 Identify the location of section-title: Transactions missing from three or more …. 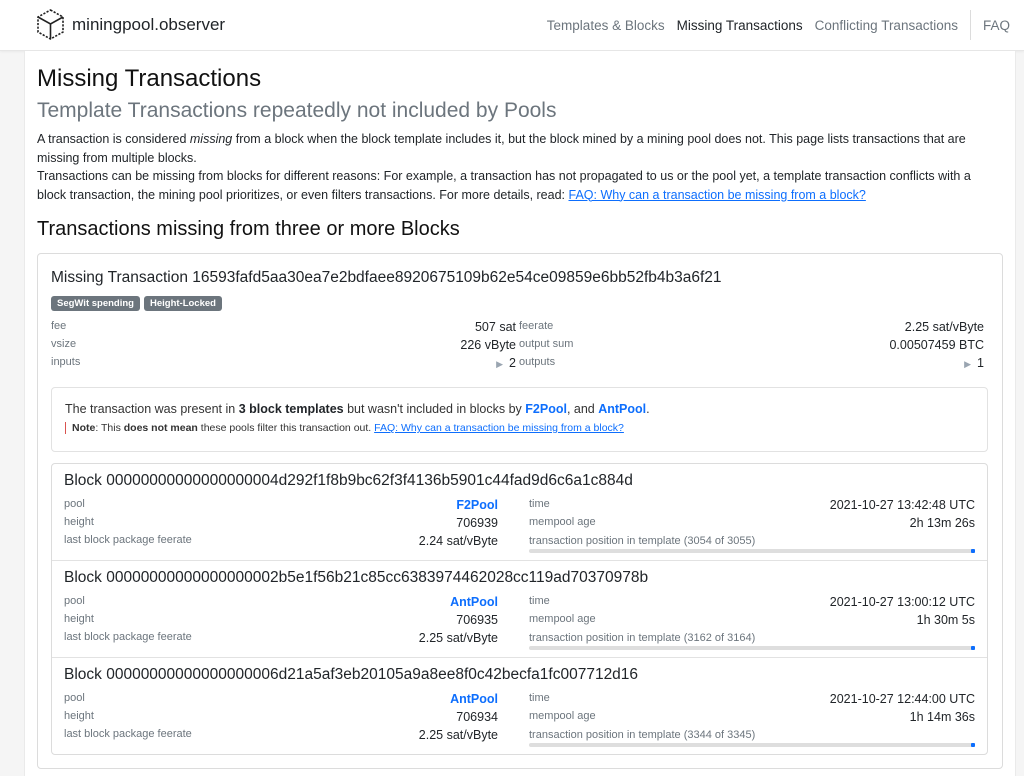
(248, 229).